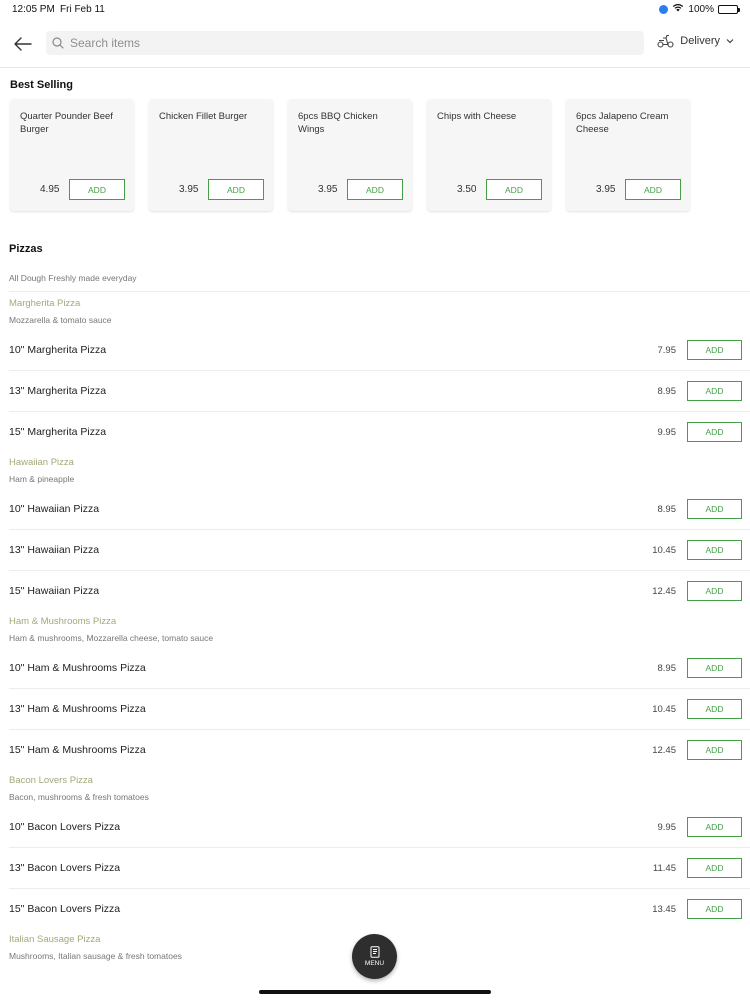  I want to click on menu-item-name: 13" Margherita Pizza, so click(58, 391).